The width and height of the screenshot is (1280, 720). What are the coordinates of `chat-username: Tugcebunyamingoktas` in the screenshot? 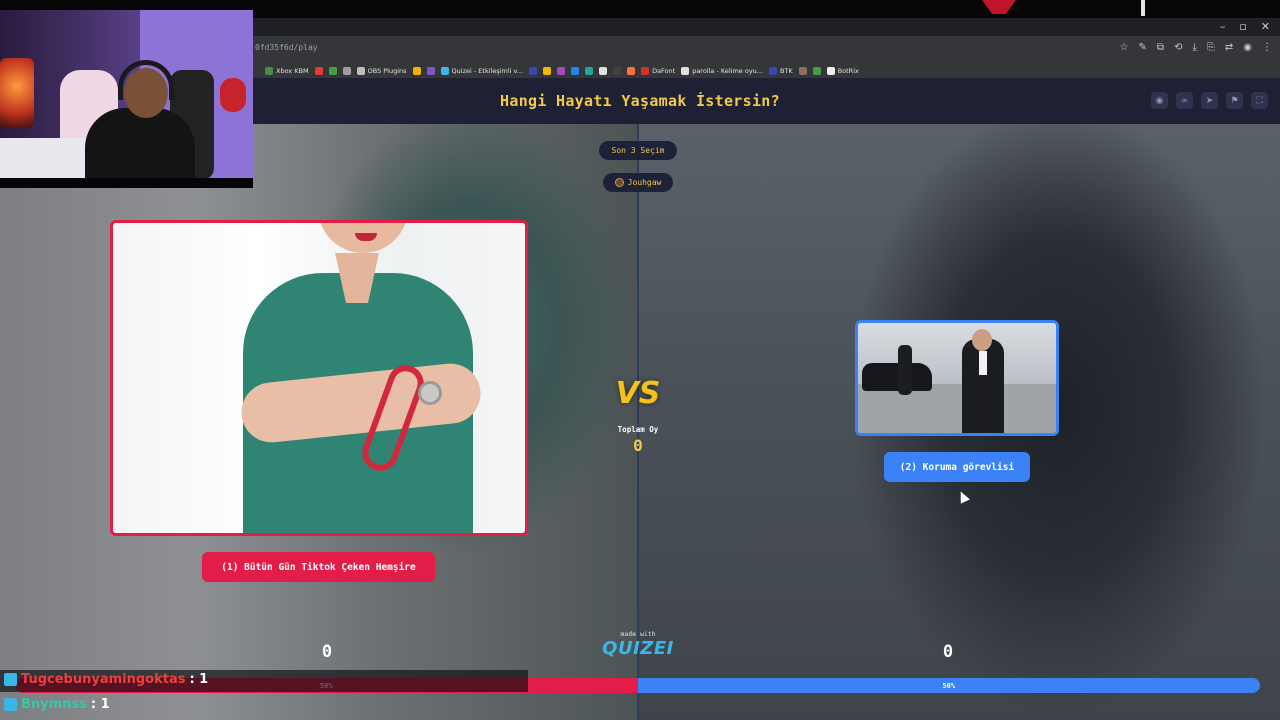 It's located at (103, 679).